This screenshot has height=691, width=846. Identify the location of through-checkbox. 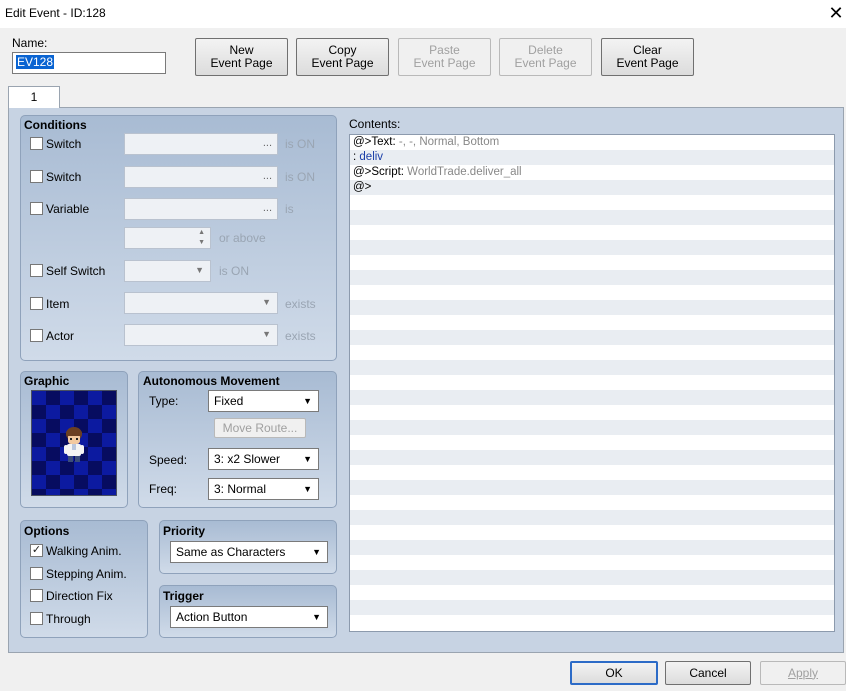
(36, 618).